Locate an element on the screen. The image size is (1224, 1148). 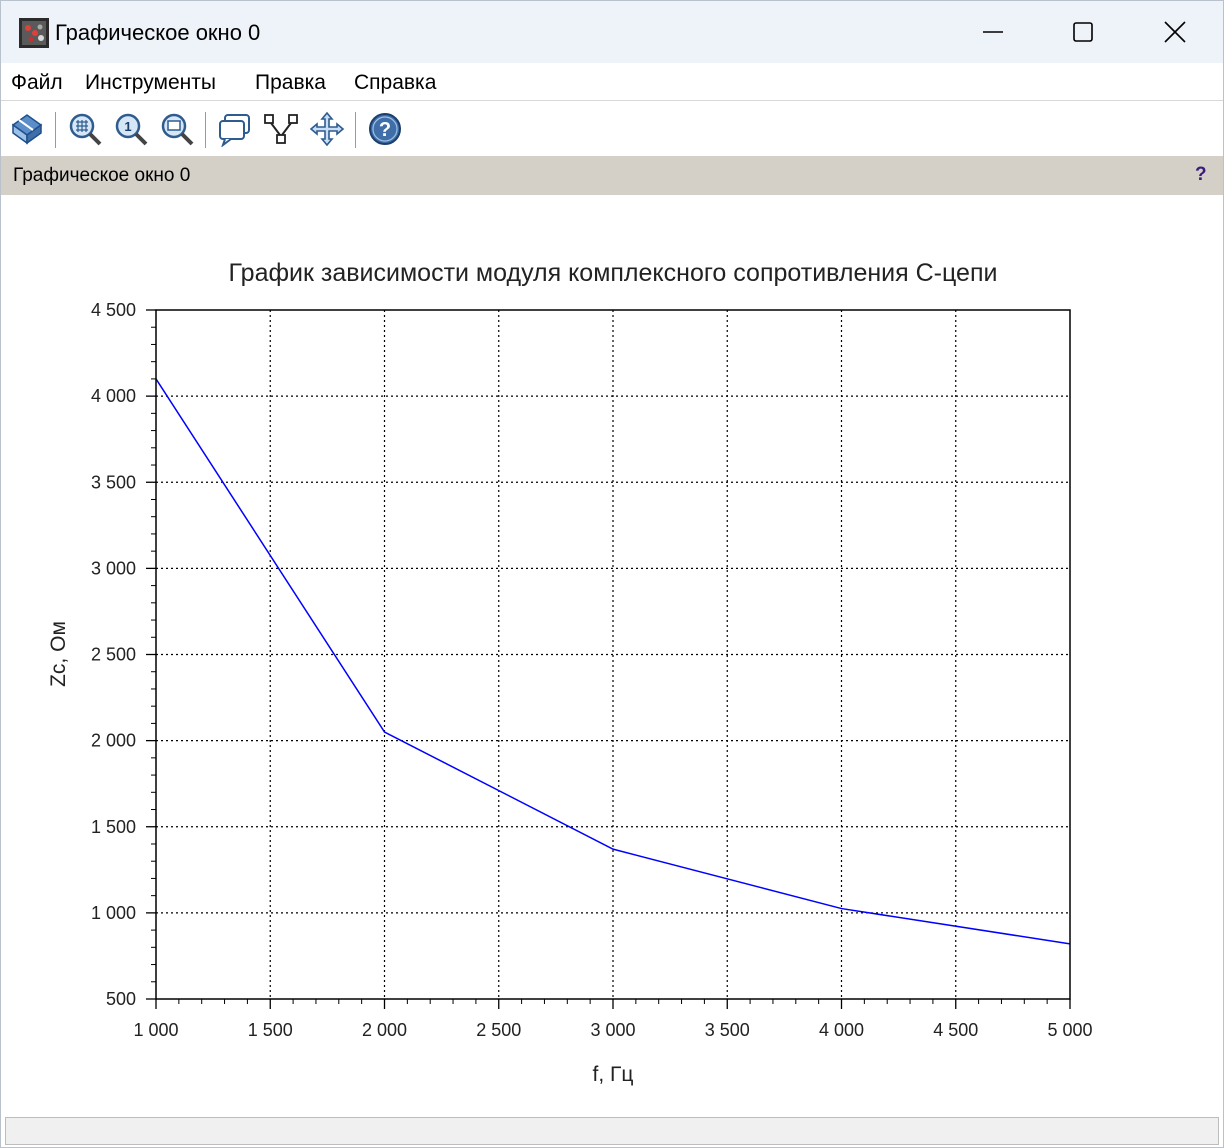
panel-header: Графическое окно 0 ? is located at coordinates (612, 175).